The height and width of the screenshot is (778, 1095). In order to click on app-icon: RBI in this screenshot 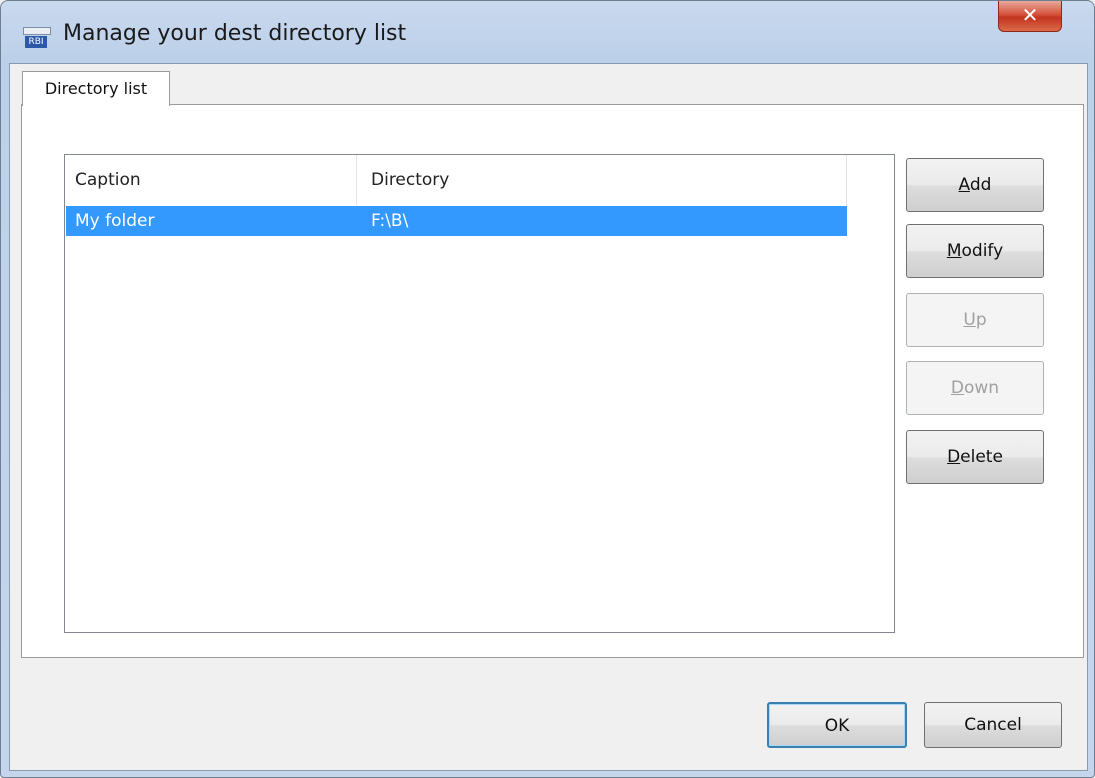, I will do `click(37, 38)`.